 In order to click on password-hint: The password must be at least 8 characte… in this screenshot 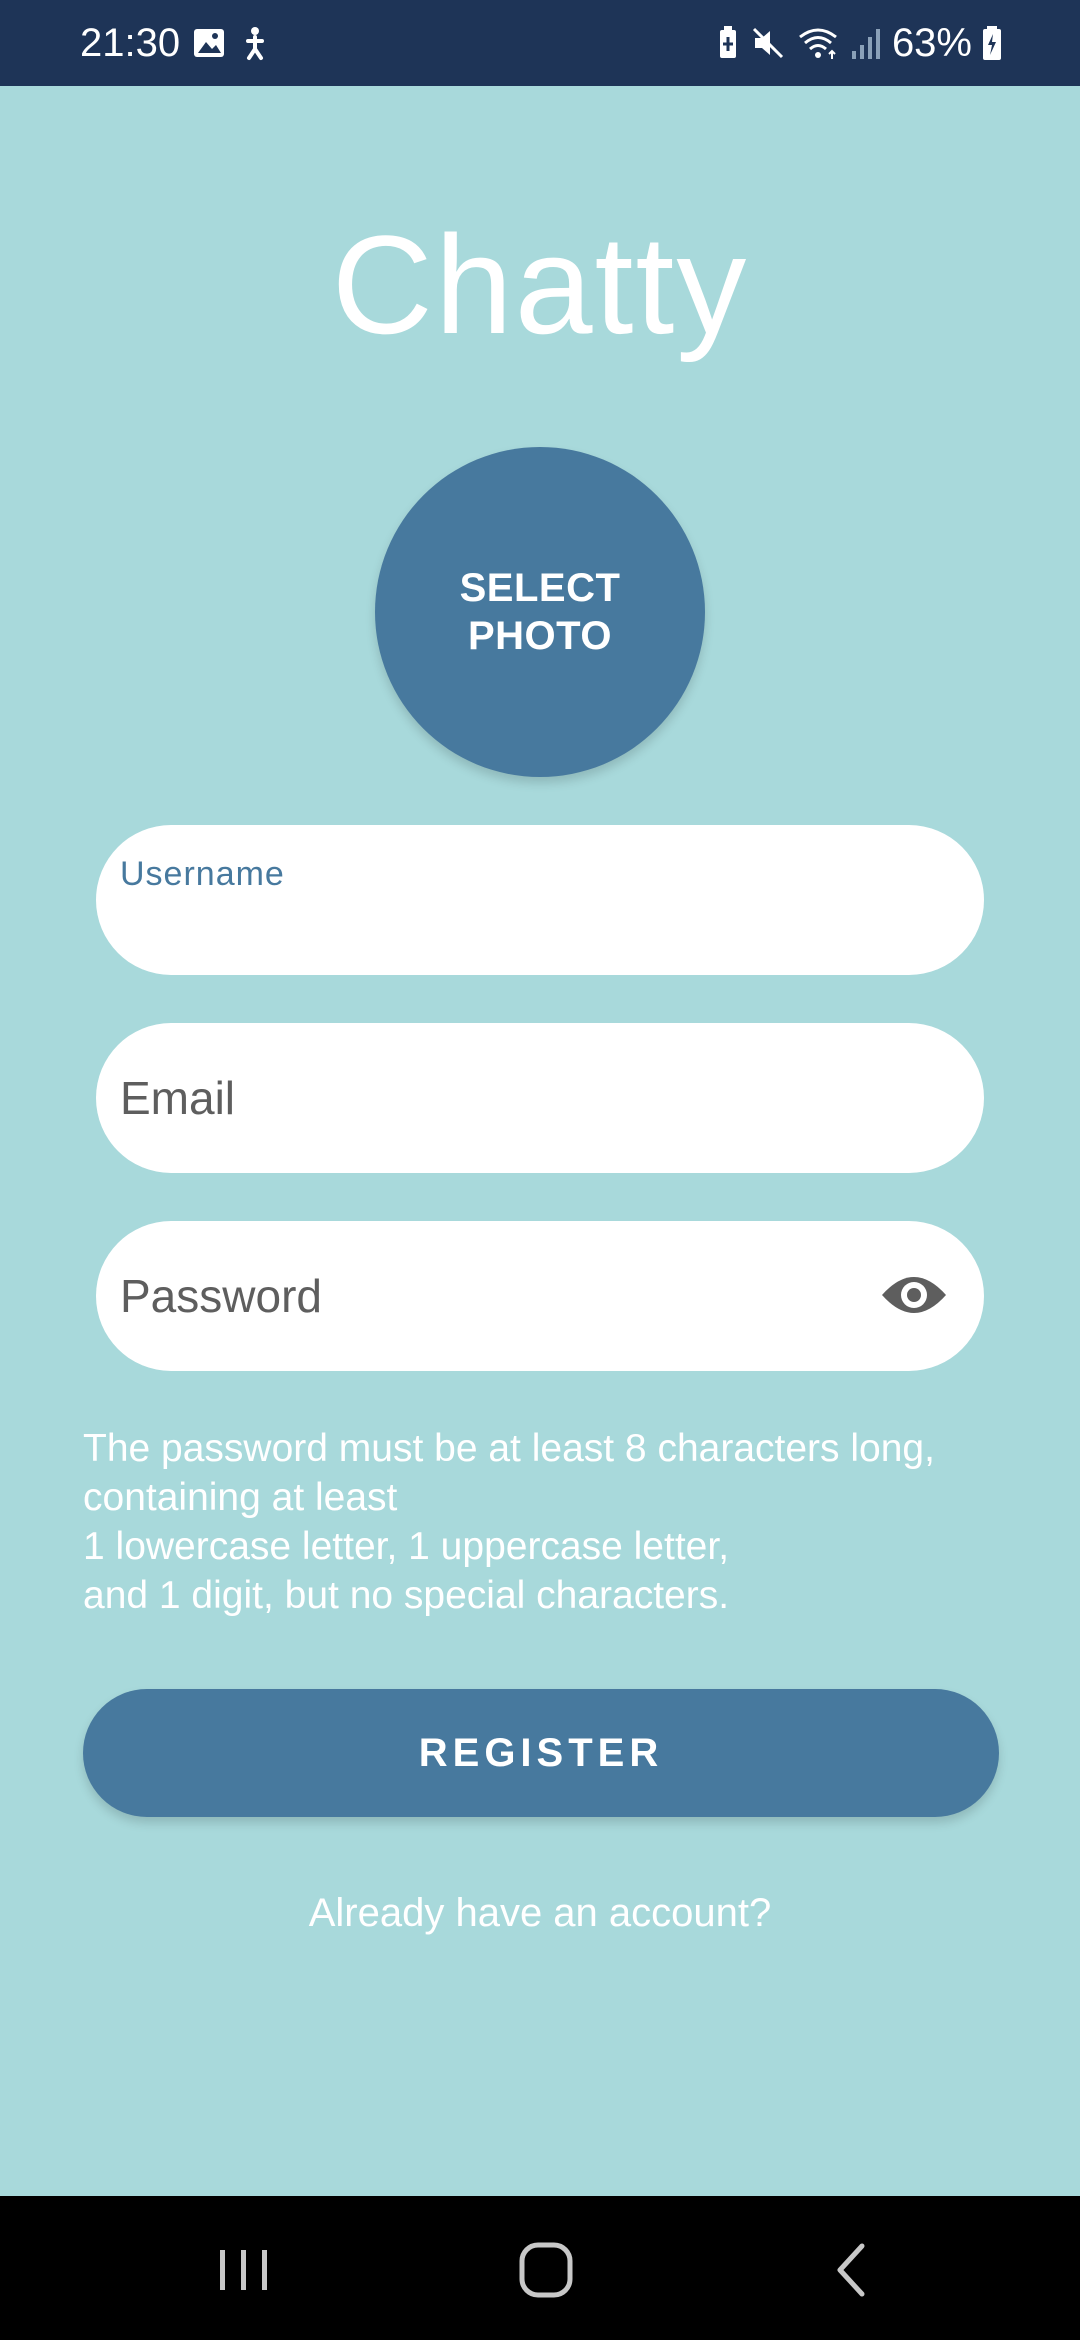, I will do `click(553, 1522)`.